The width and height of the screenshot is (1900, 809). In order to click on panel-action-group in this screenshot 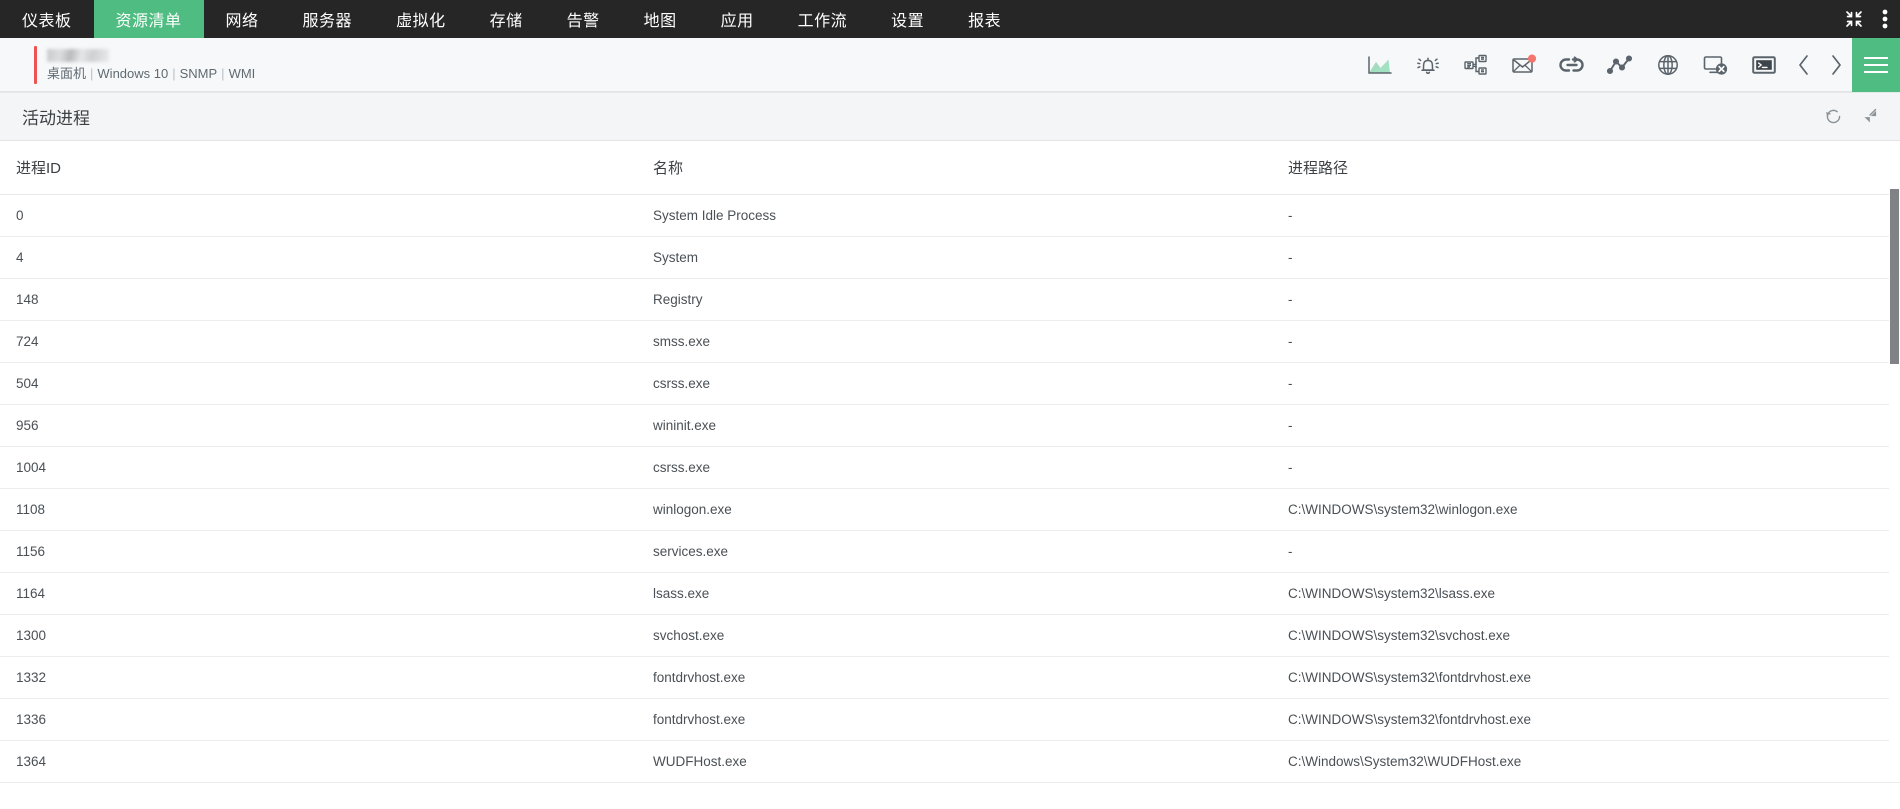, I will do `click(1851, 116)`.